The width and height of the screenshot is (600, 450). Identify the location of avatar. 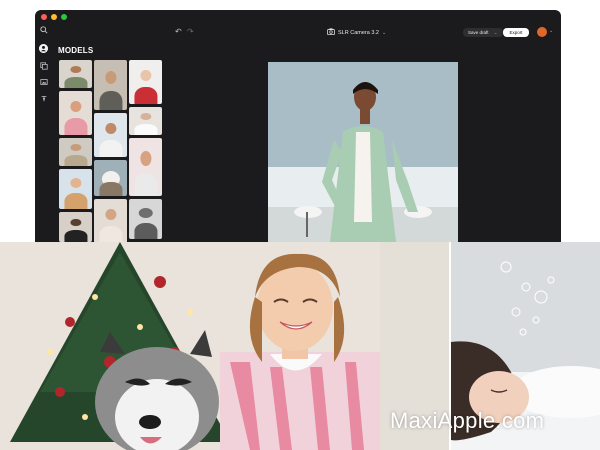
(542, 32).